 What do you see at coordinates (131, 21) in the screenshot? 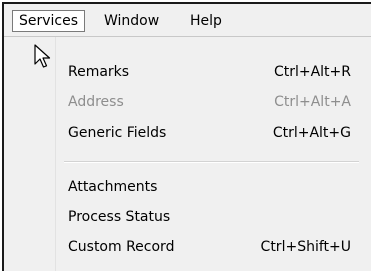
I see `menu-window: Window` at bounding box center [131, 21].